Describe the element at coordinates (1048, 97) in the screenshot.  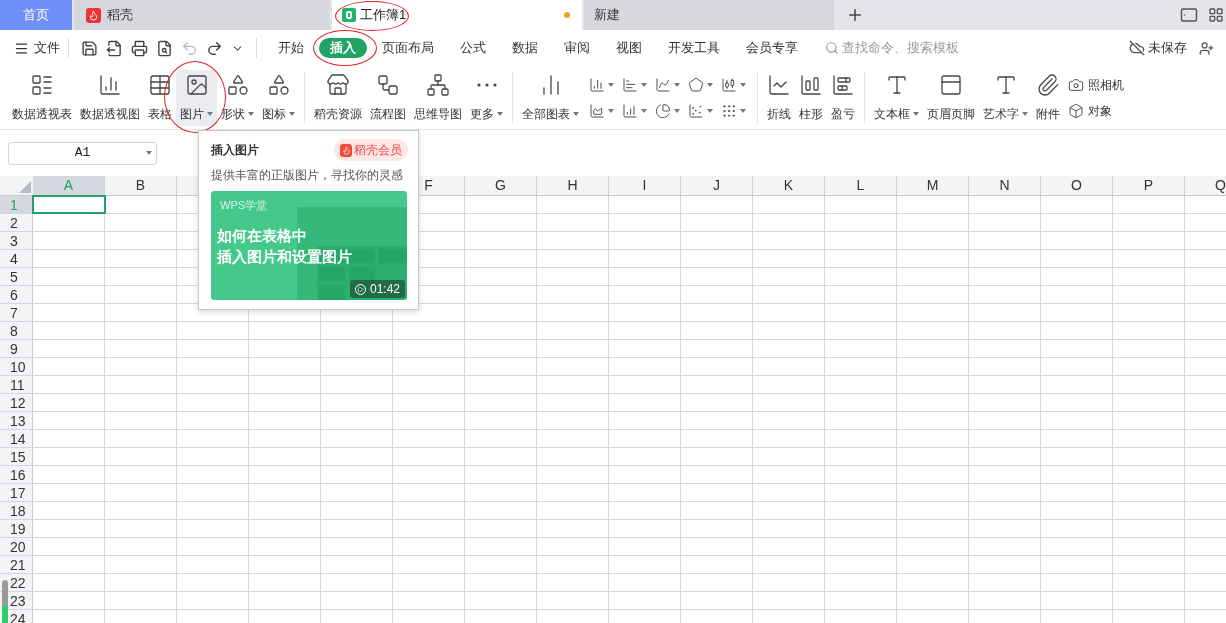
I see `ribbon-button: 附件` at that location.